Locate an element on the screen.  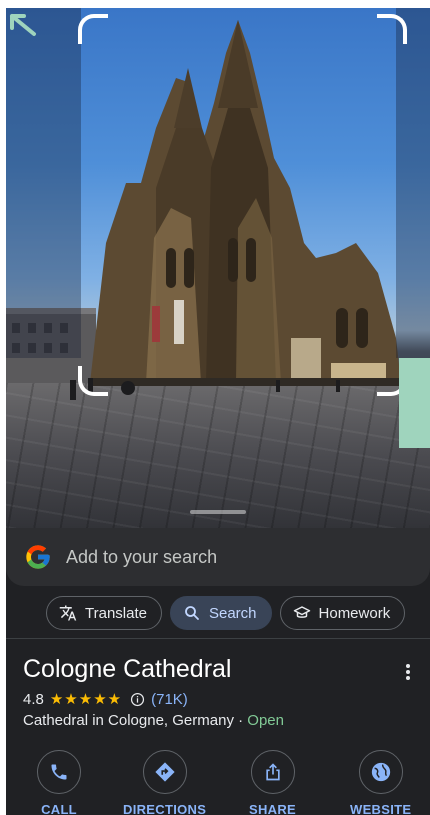
selection-dim-right is located at coordinates (413, 183).